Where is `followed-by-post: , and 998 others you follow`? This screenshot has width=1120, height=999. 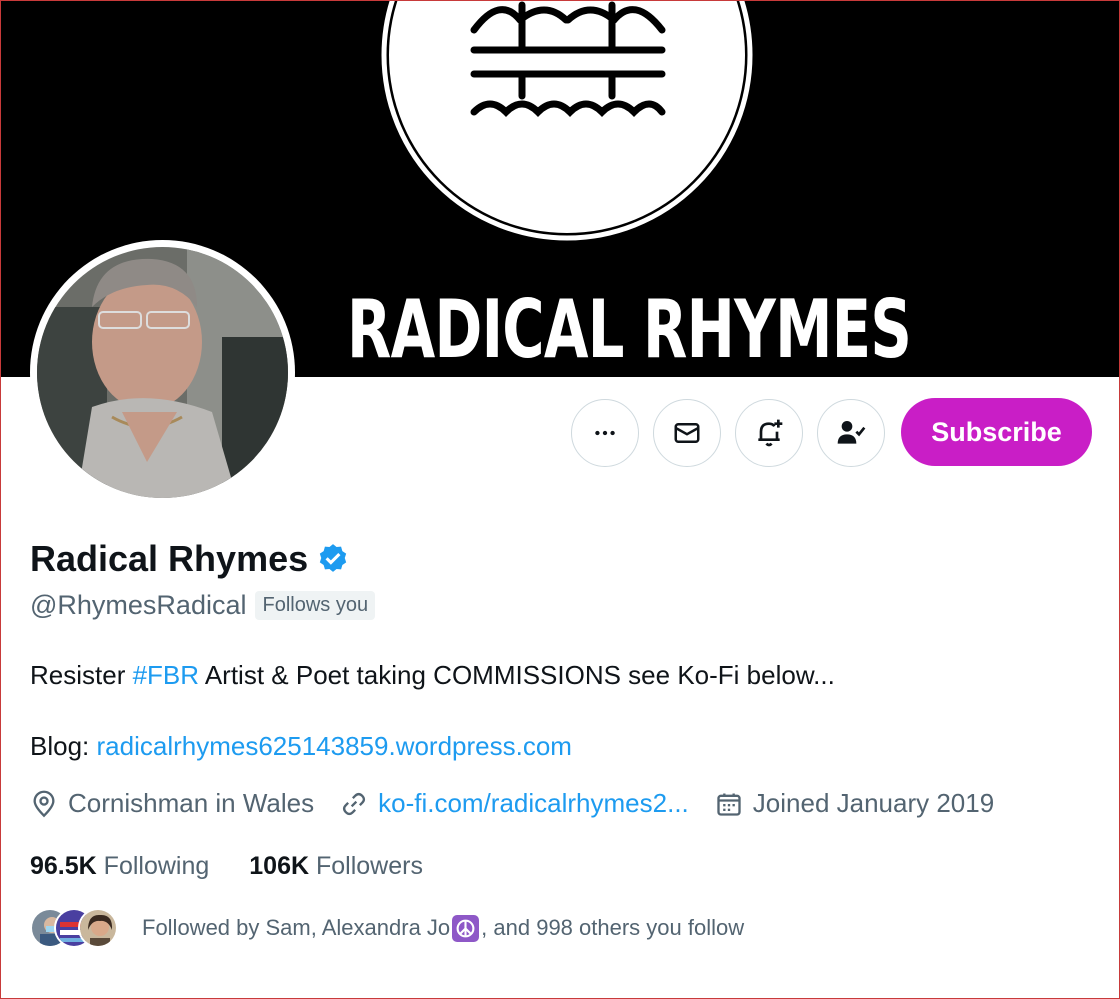 followed-by-post: , and 998 others you follow is located at coordinates (613, 927).